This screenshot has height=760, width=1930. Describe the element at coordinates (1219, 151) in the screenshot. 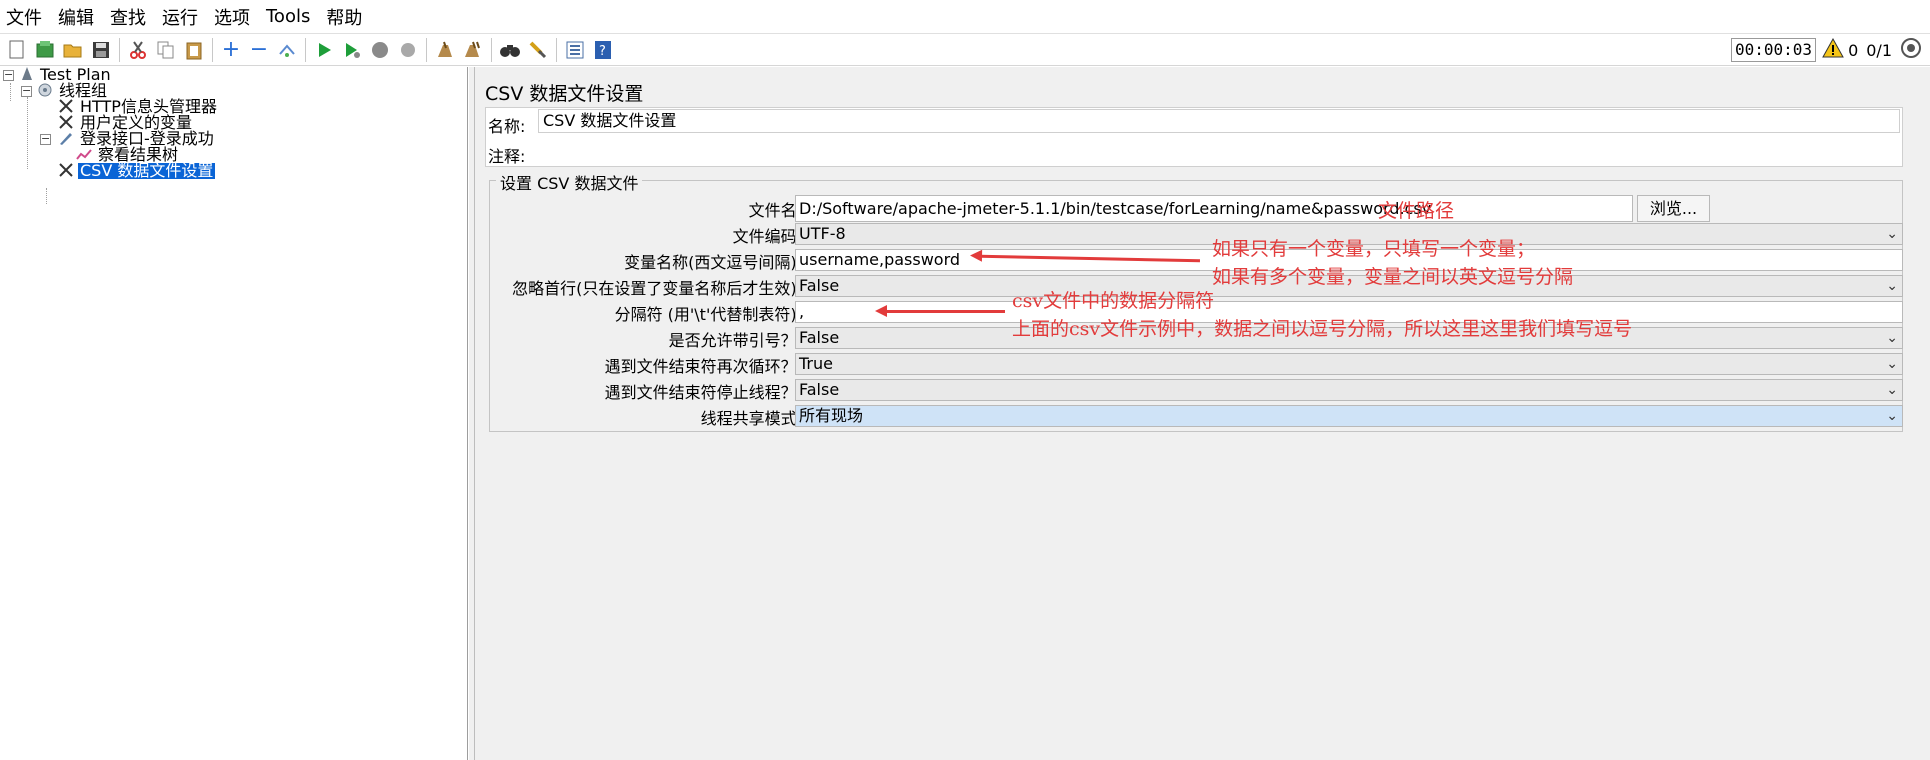

I see `comment-input` at that location.